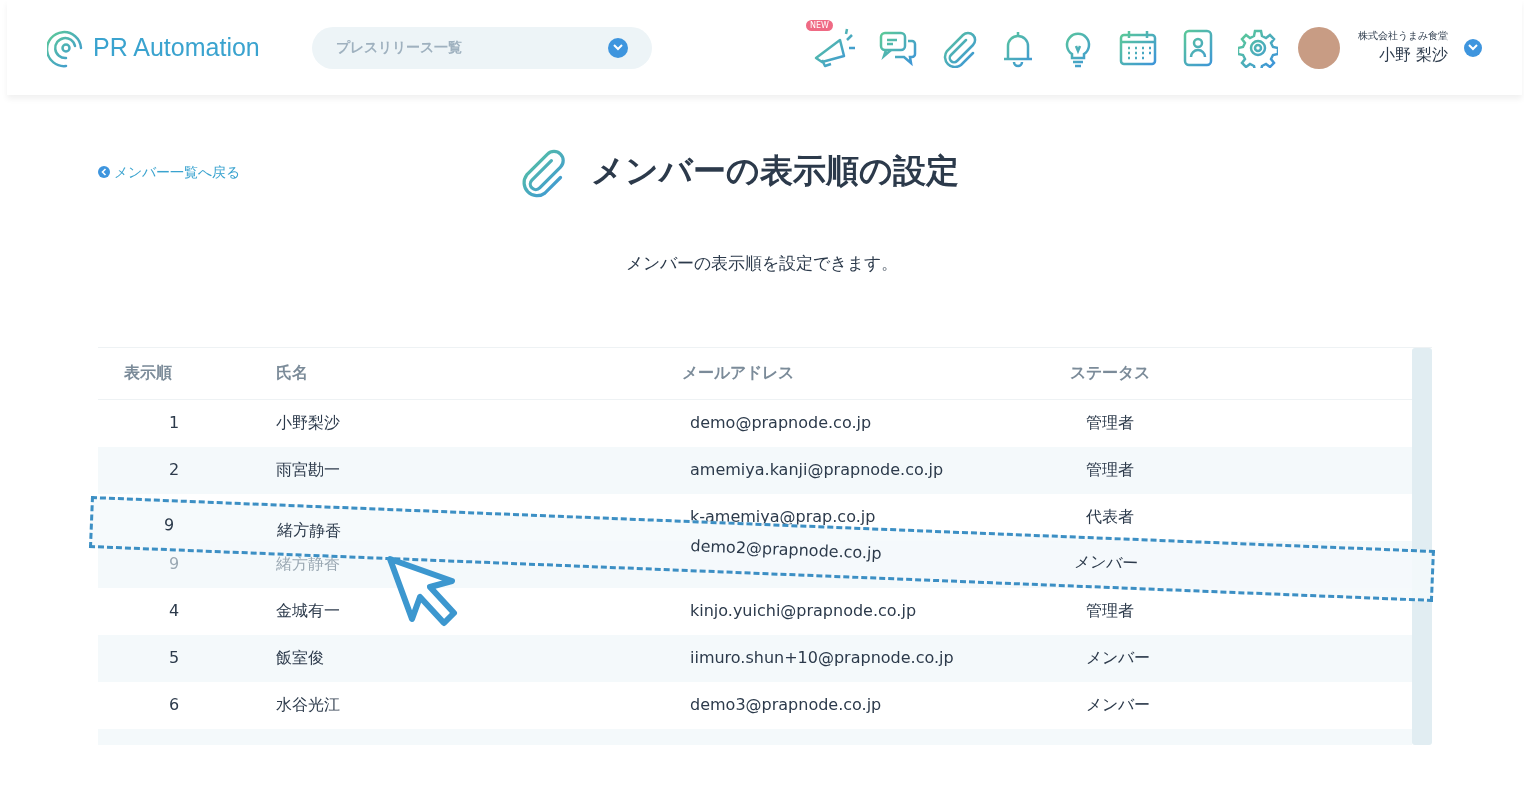 The height and width of the screenshot is (792, 1524). Describe the element at coordinates (308, 704) in the screenshot. I see `name-cell: 水谷光江` at that location.